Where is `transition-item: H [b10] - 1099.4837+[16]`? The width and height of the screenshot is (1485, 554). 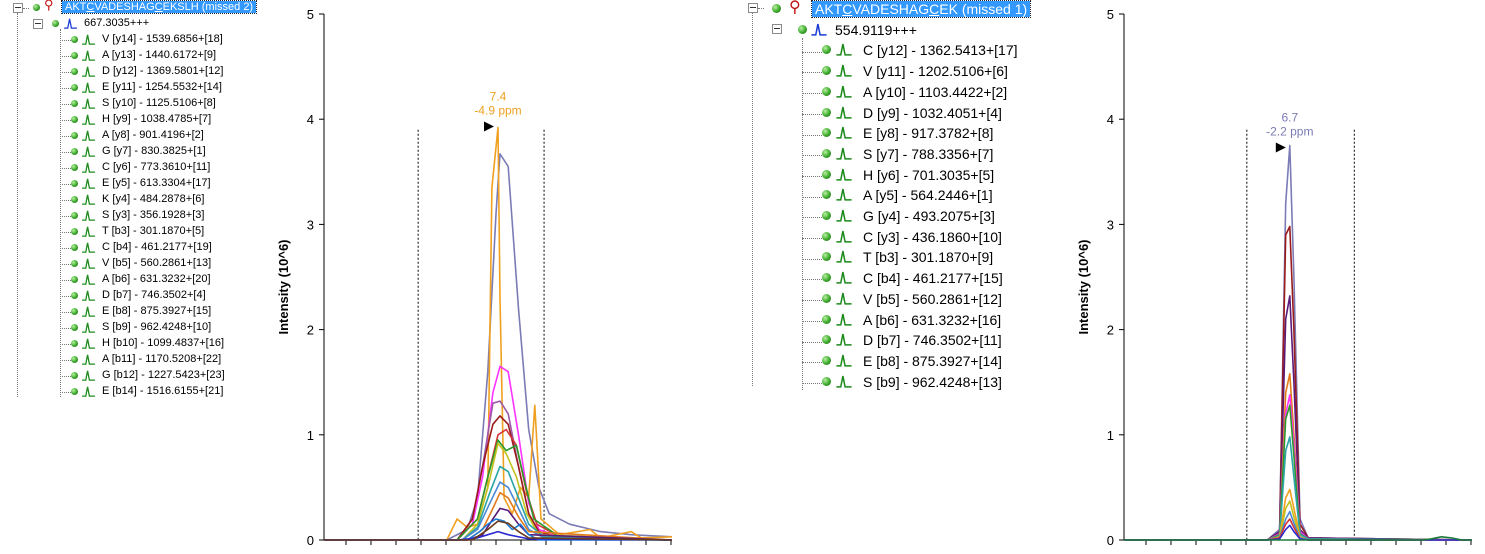
transition-item: H [b10] - 1099.4837+[16] is located at coordinates (163, 343).